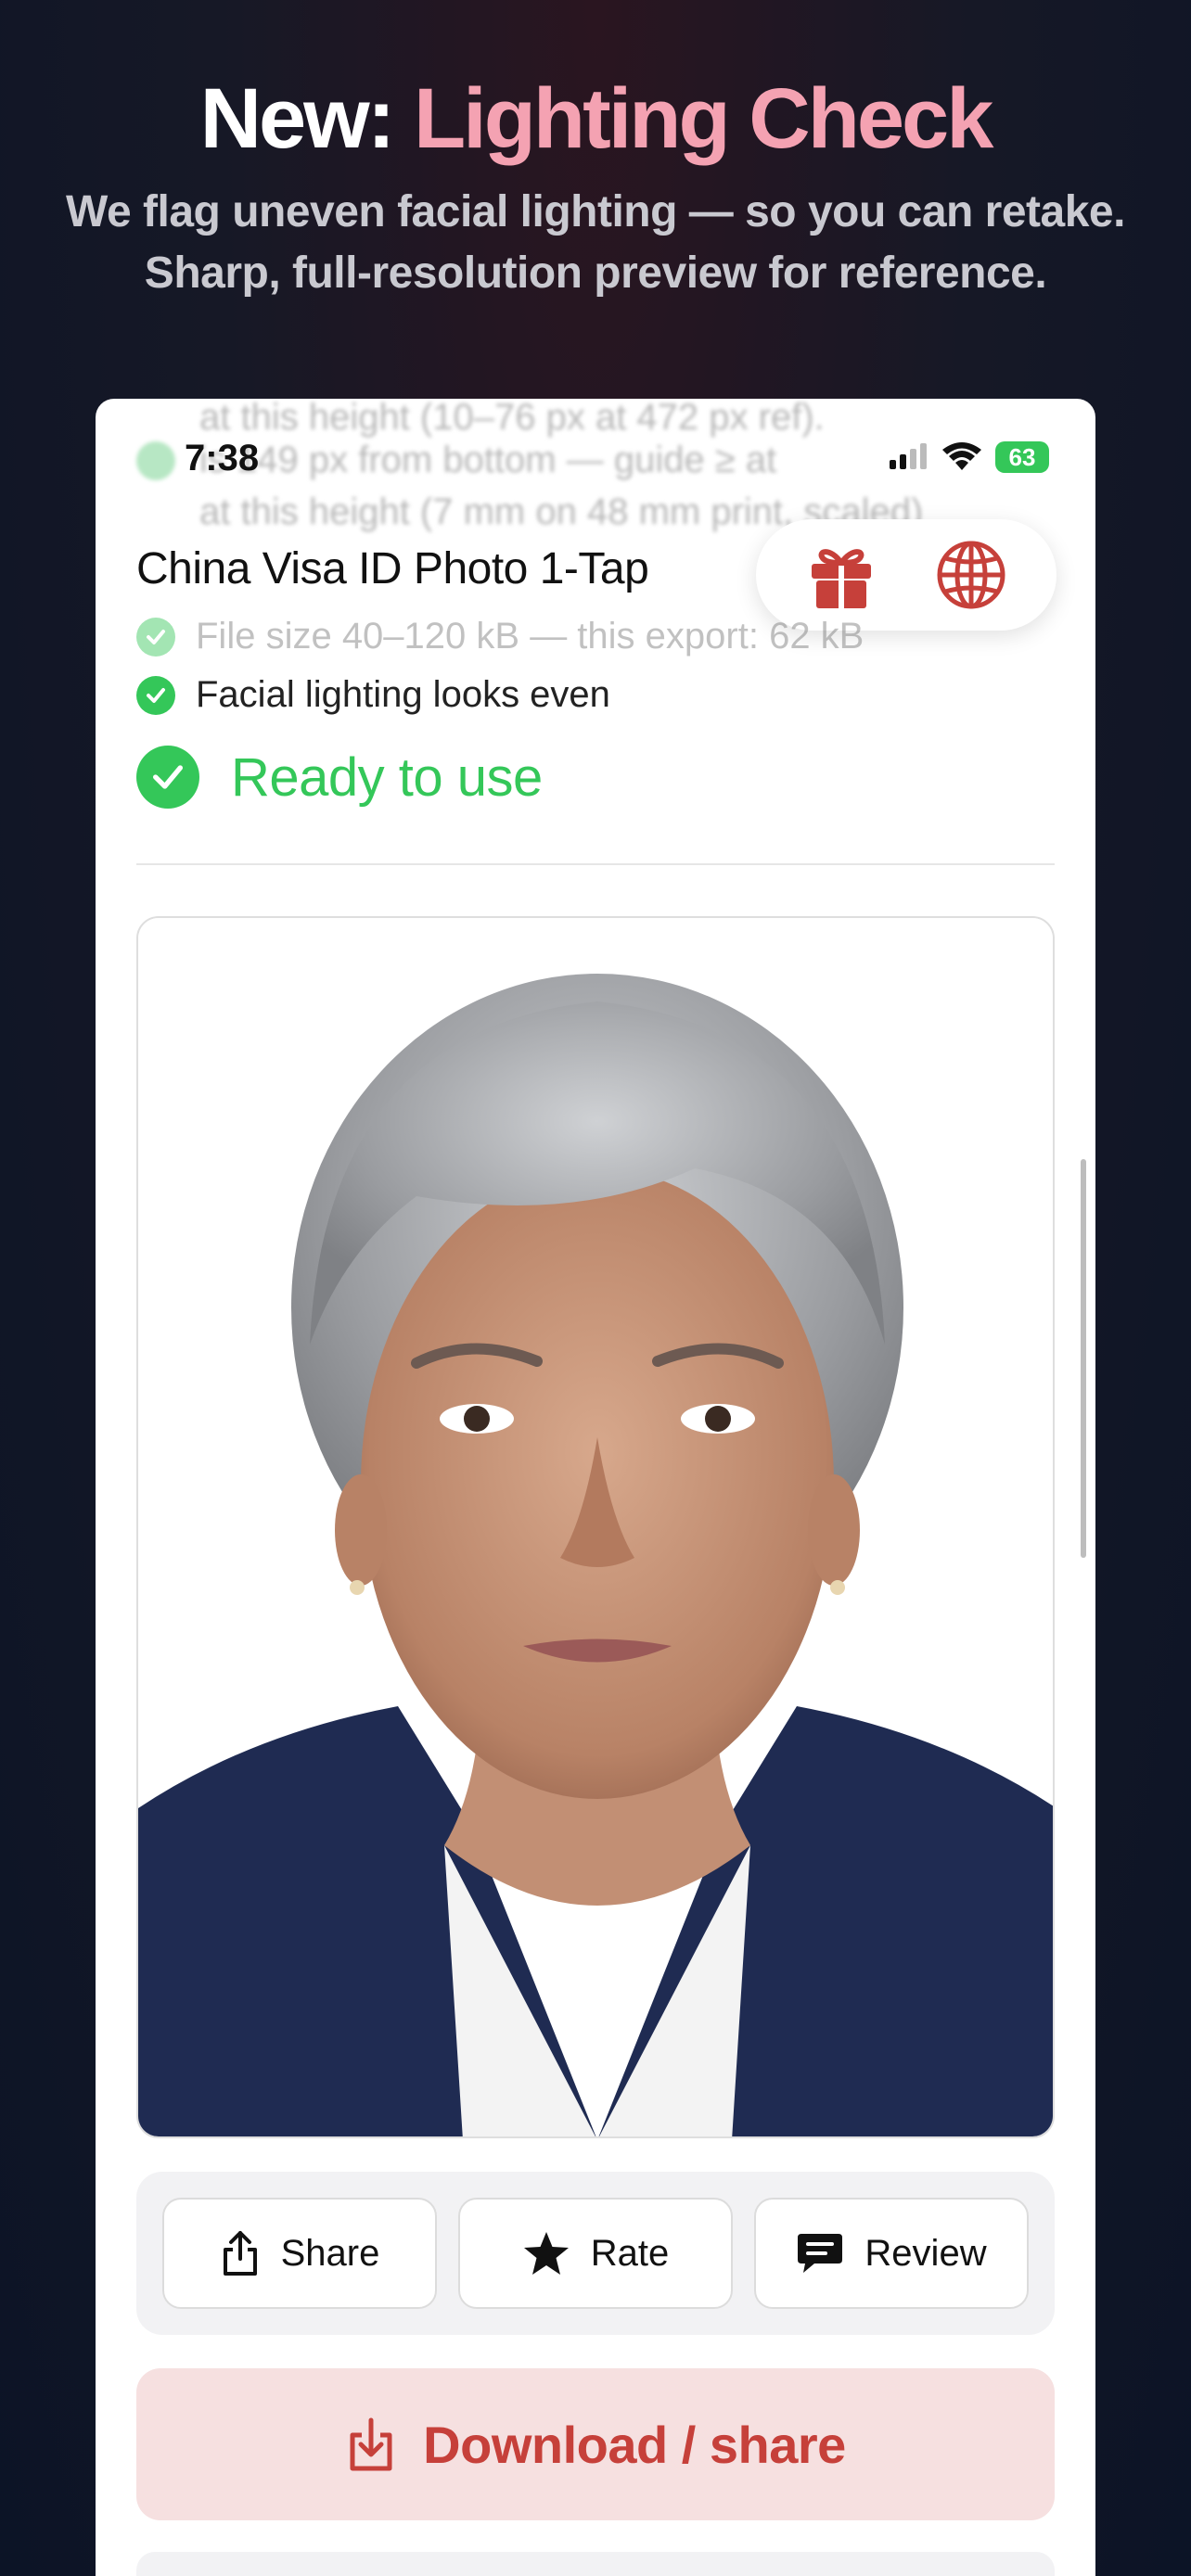 The height and width of the screenshot is (2576, 1191). Describe the element at coordinates (371, 2444) in the screenshot. I see `download-icon` at that location.